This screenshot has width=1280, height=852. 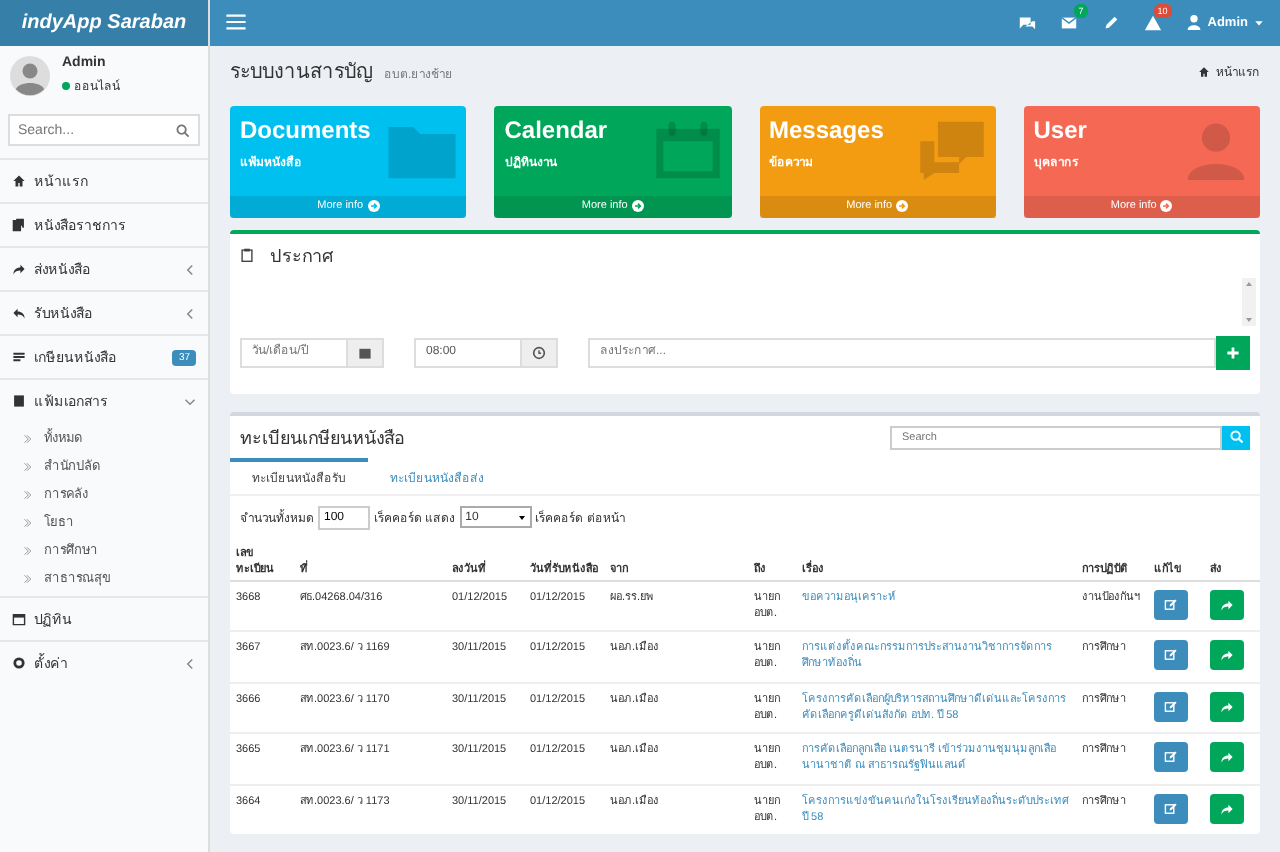 I want to click on menu-icon, so click(x=236, y=22).